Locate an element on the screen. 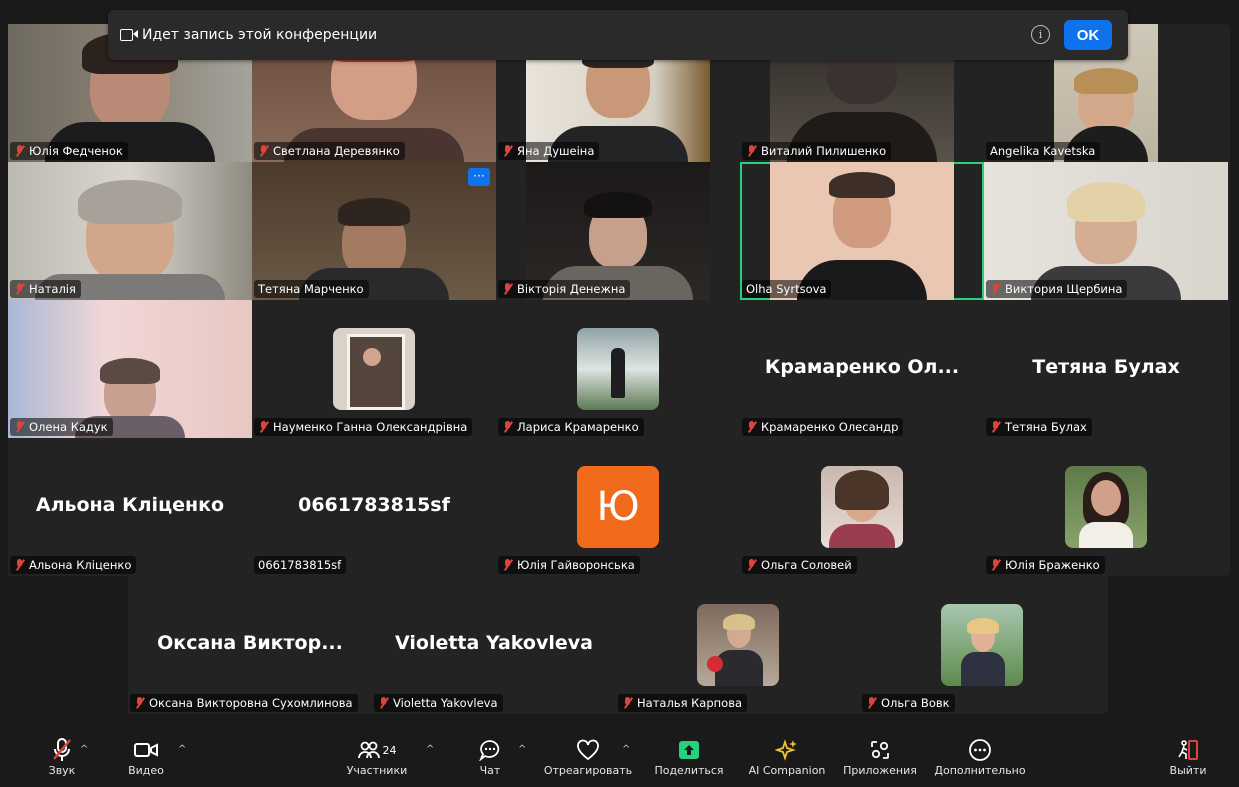  participant-name: Альона Кліценко is located at coordinates (73, 565).